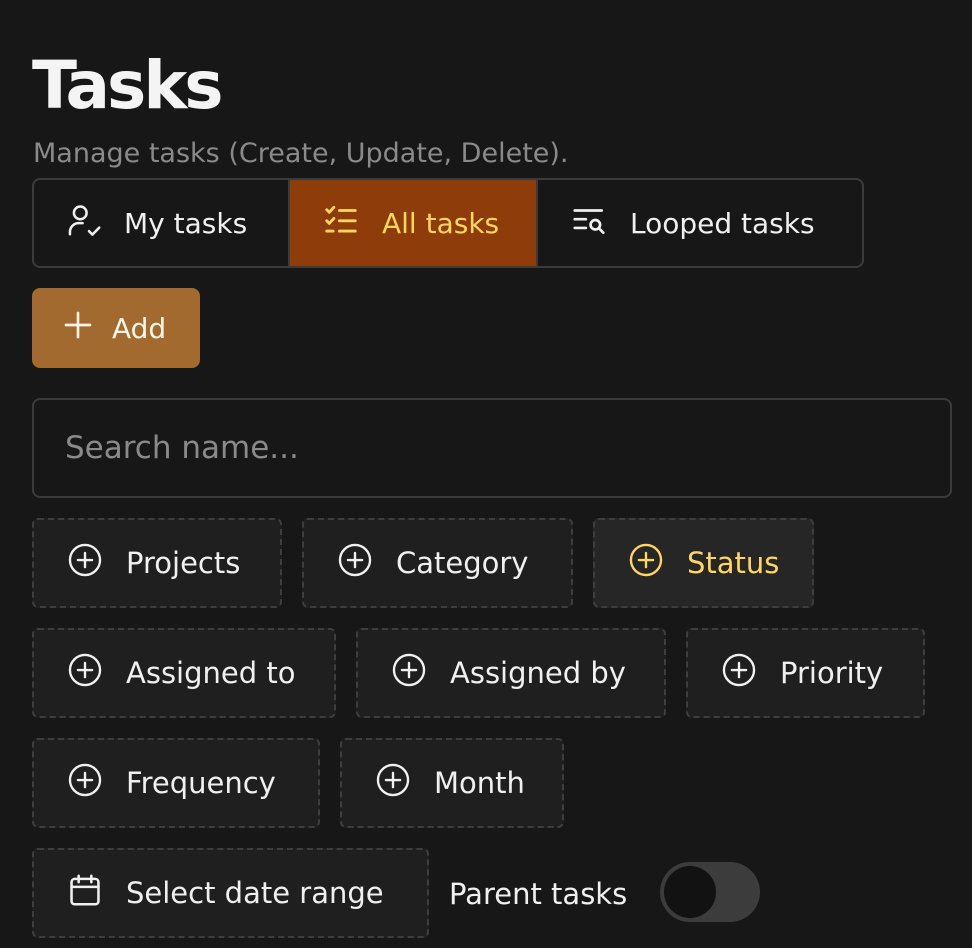 Image resolution: width=972 pixels, height=948 pixels. I want to click on tab-my-tasks: My tasks, so click(162, 223).